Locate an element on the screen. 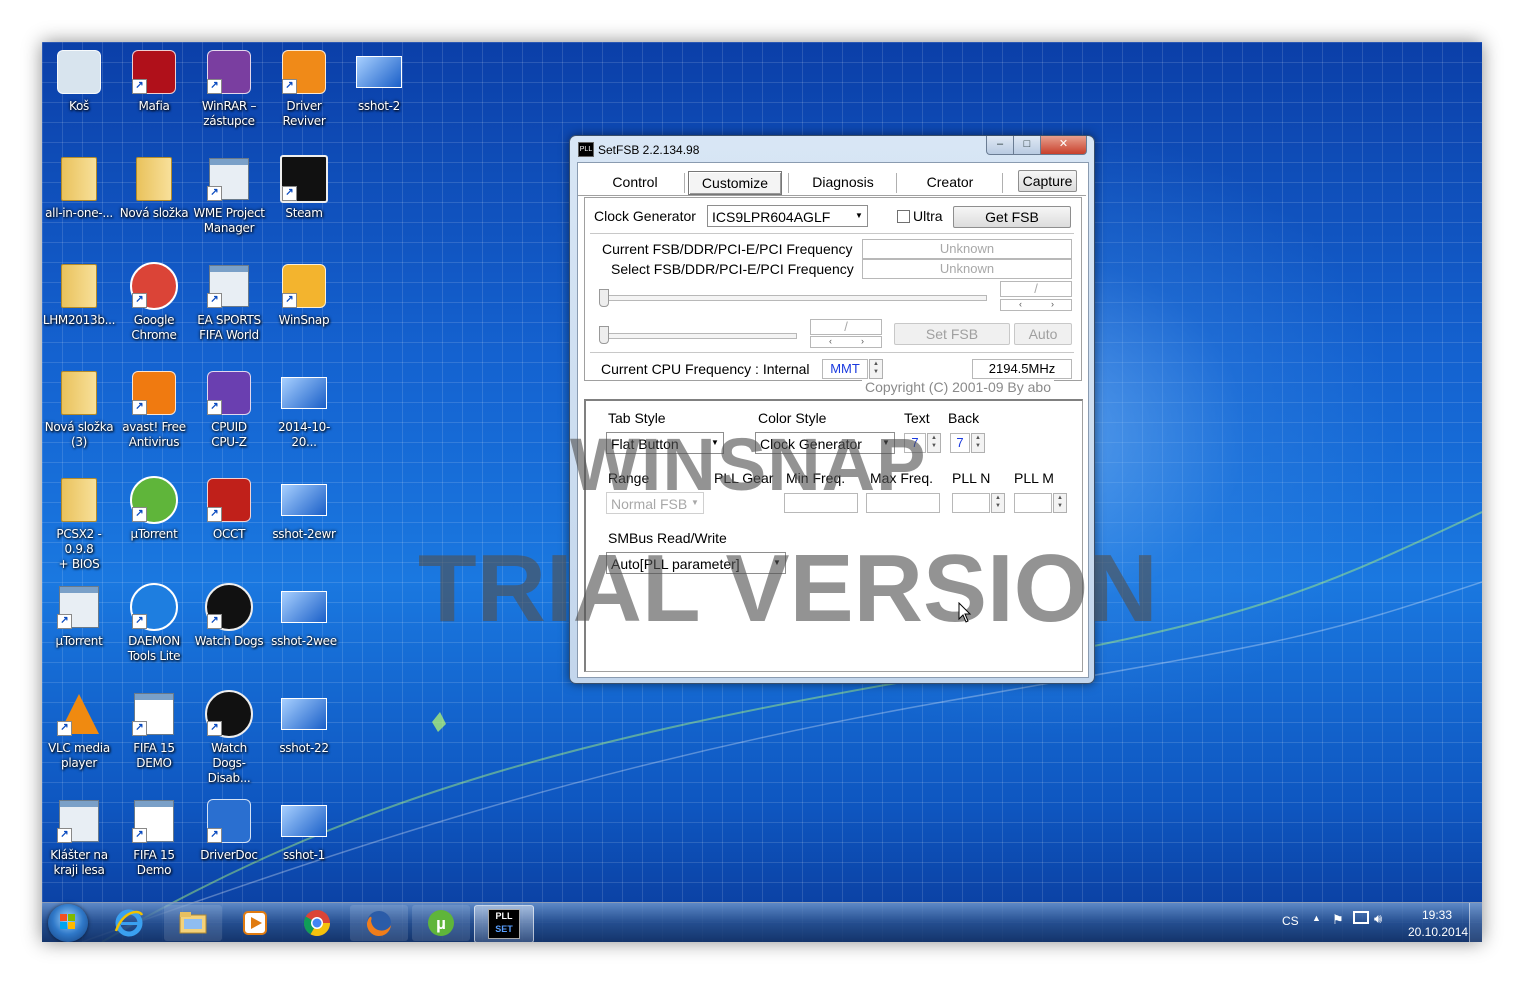  network-icon is located at coordinates (1361, 917).